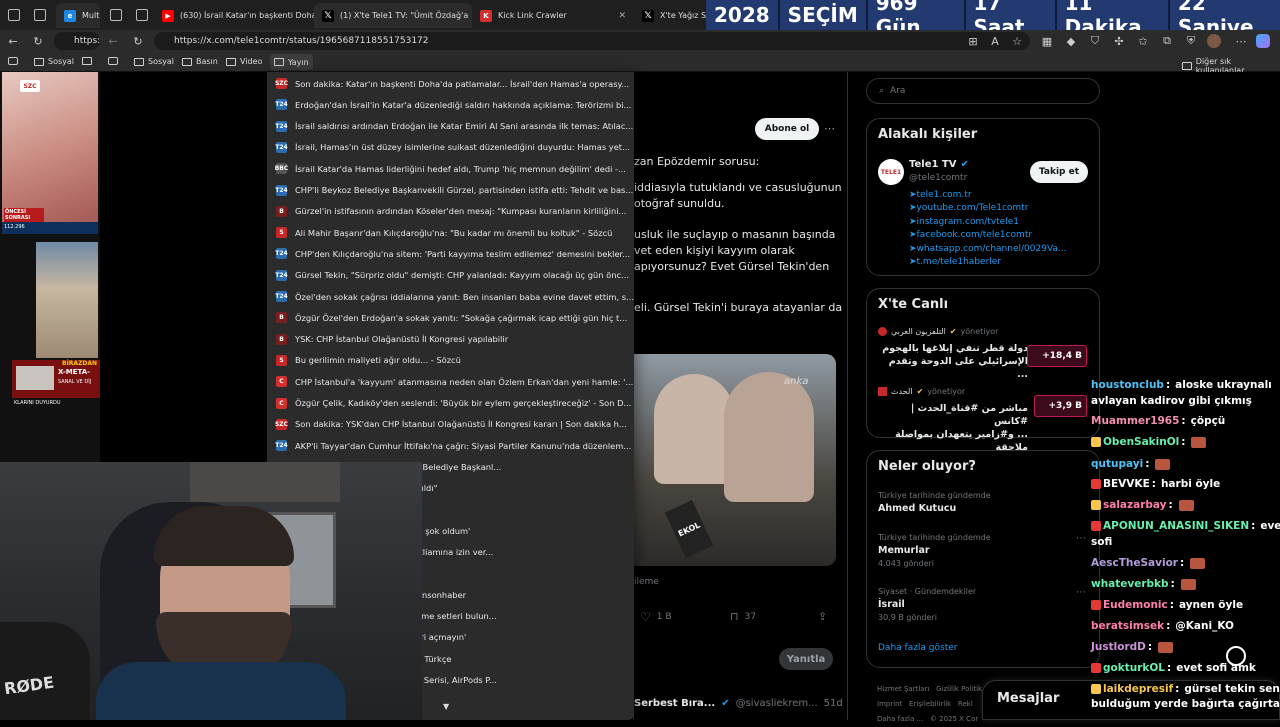 The width and height of the screenshot is (1280, 727). What do you see at coordinates (959, 689) in the screenshot?
I see `footer-link: Gizlilik Politik` at bounding box center [959, 689].